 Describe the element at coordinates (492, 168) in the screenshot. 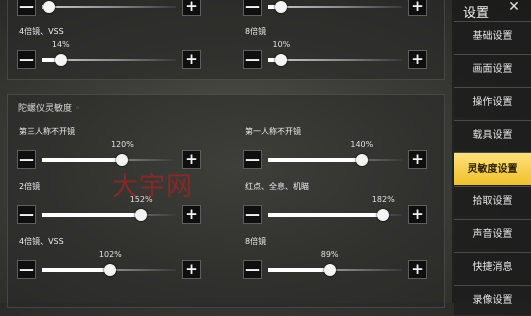

I see `menu-item-sensitivity: 灵敏度设置` at that location.